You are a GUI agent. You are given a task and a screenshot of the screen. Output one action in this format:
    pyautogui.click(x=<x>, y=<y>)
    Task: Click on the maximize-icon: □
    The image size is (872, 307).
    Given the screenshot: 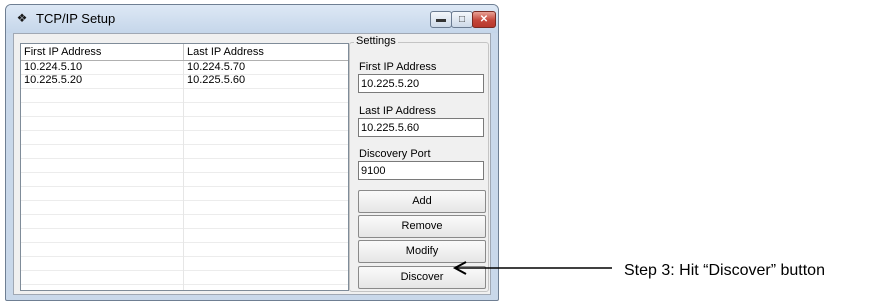 What is the action you would take?
    pyautogui.click(x=462, y=19)
    